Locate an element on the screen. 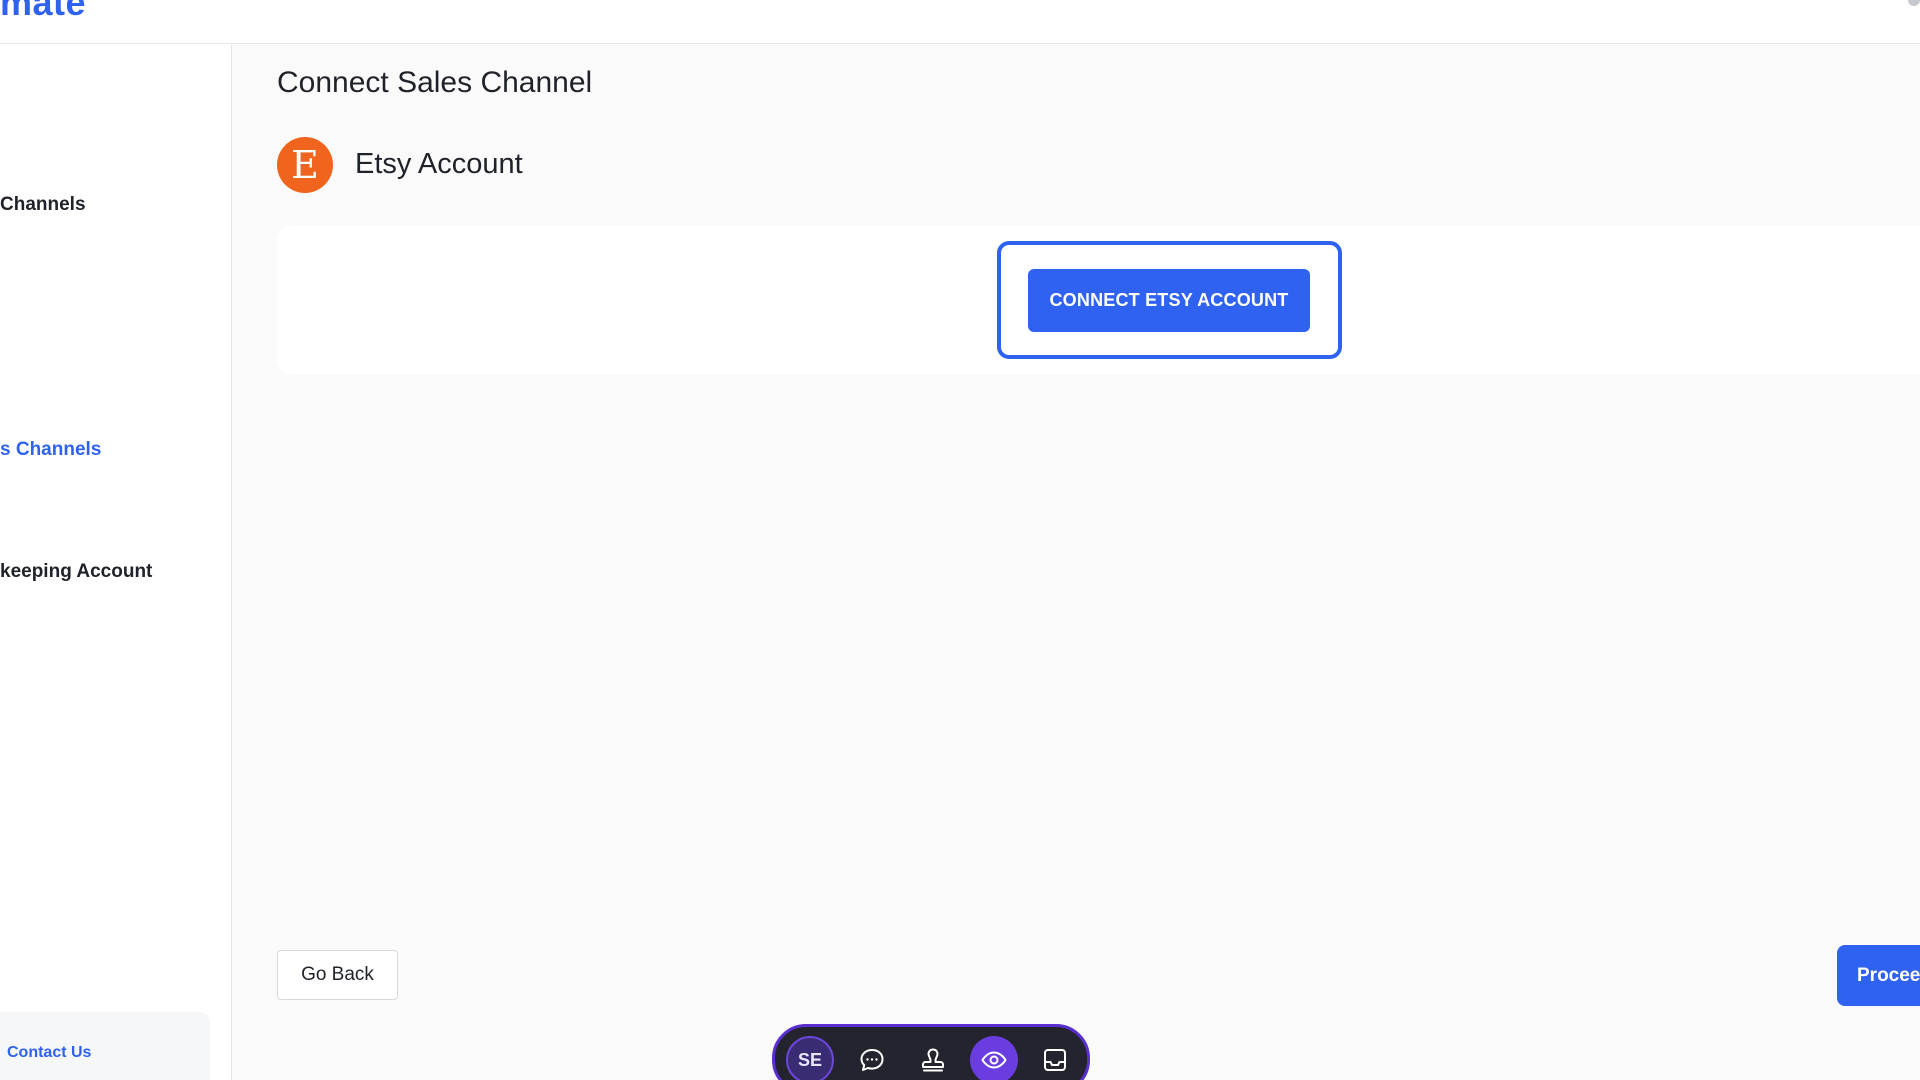  connect-etsy-account-button: CONNECT ETSY ACCOUNT is located at coordinates (1169, 300).